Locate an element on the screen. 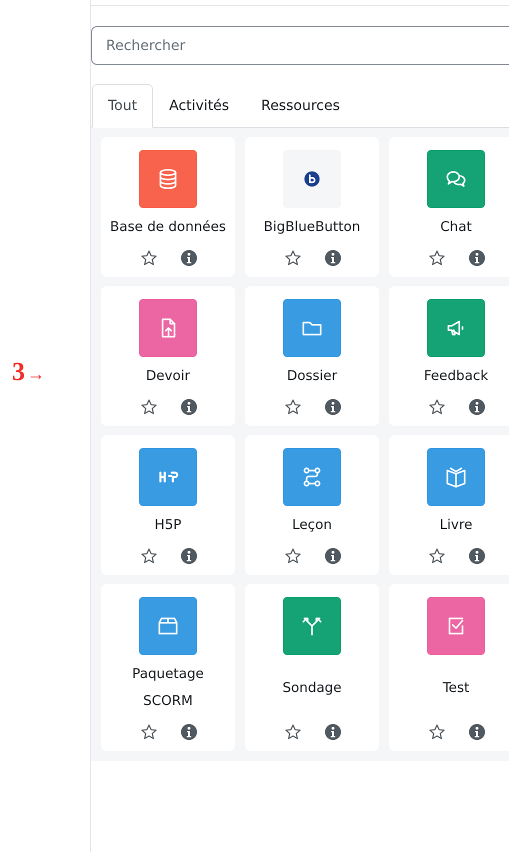 This screenshot has width=509, height=852. activity-name: Livre is located at coordinates (456, 525).